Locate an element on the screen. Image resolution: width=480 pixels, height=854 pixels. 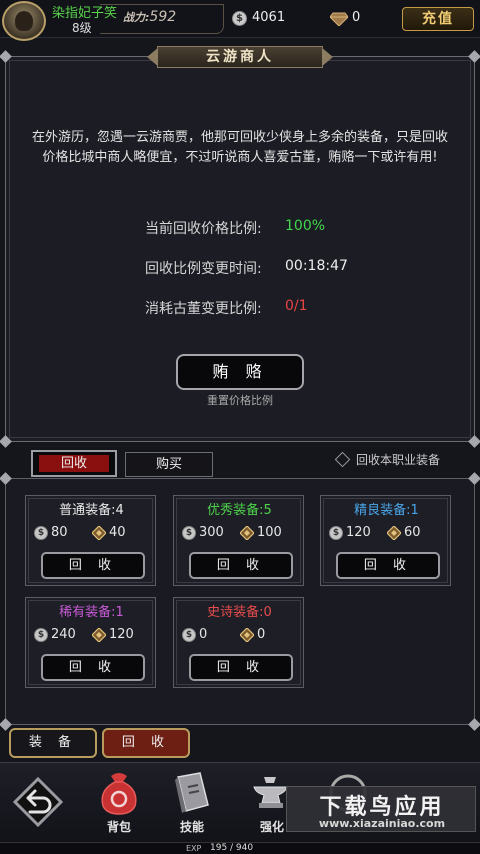
category-name: 稀有装备: is located at coordinates (87, 612).